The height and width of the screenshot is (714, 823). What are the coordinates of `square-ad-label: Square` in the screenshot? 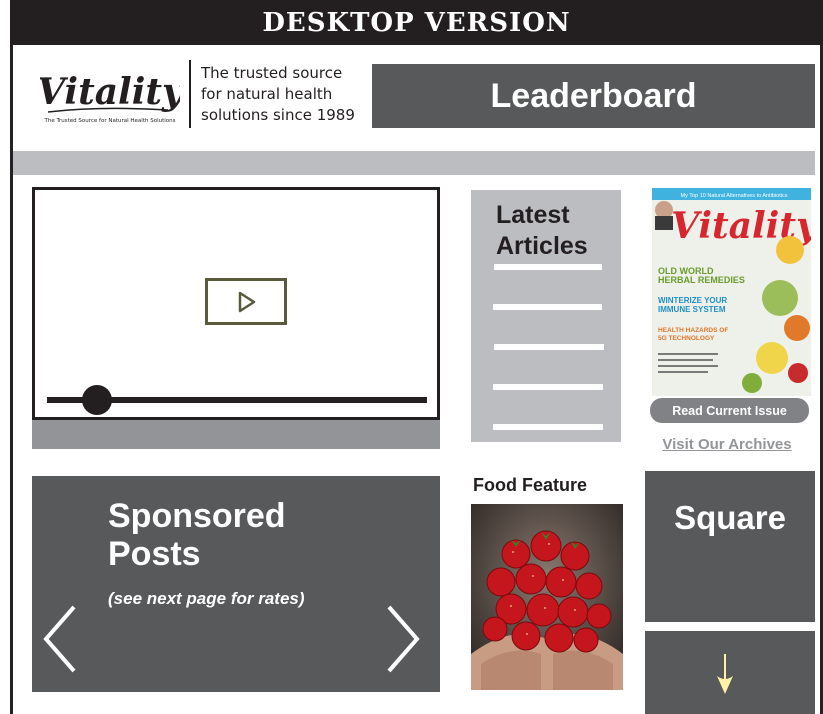 It's located at (730, 517).